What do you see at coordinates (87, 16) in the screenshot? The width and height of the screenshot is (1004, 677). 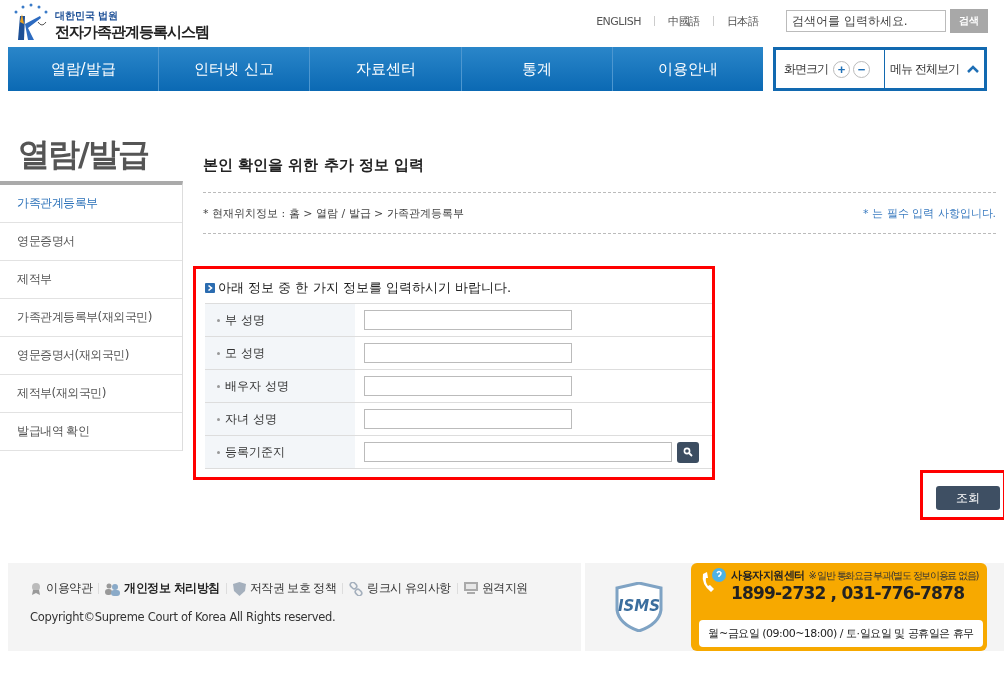 I see `logo-subtitle: 대한민국 법원` at bounding box center [87, 16].